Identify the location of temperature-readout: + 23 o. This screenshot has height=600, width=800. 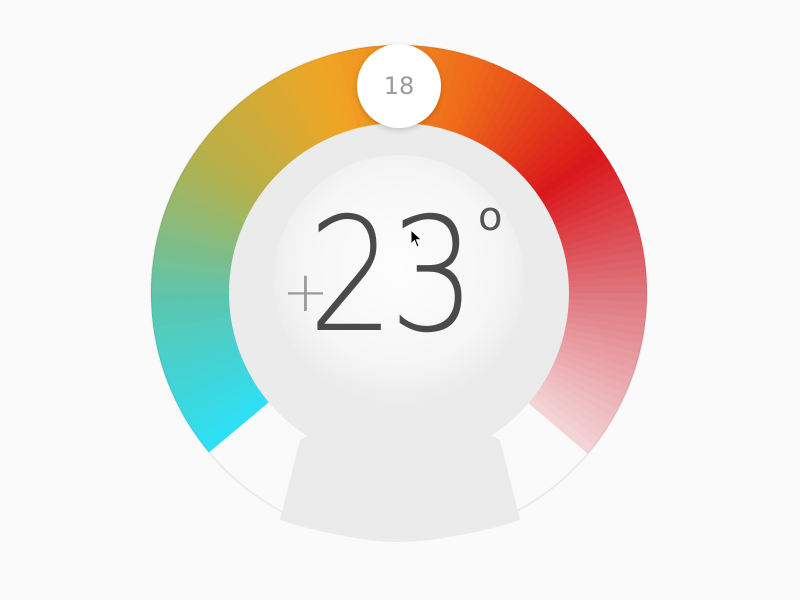
(400, 291).